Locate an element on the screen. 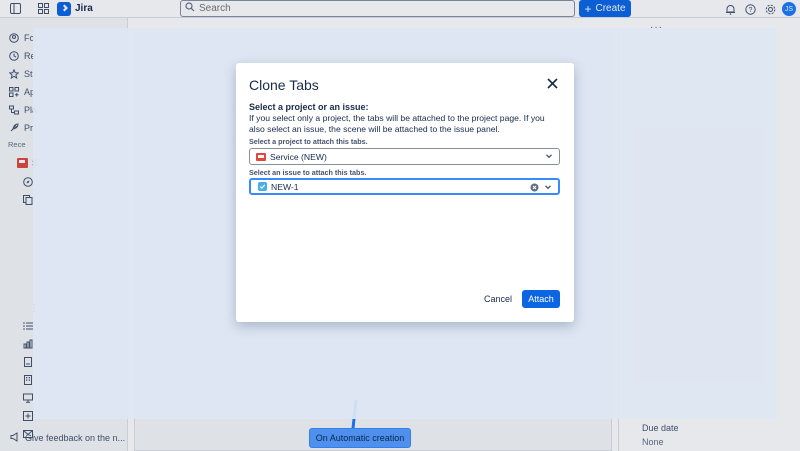  project-field-label: Select a project to attach this tabs. is located at coordinates (308, 141).